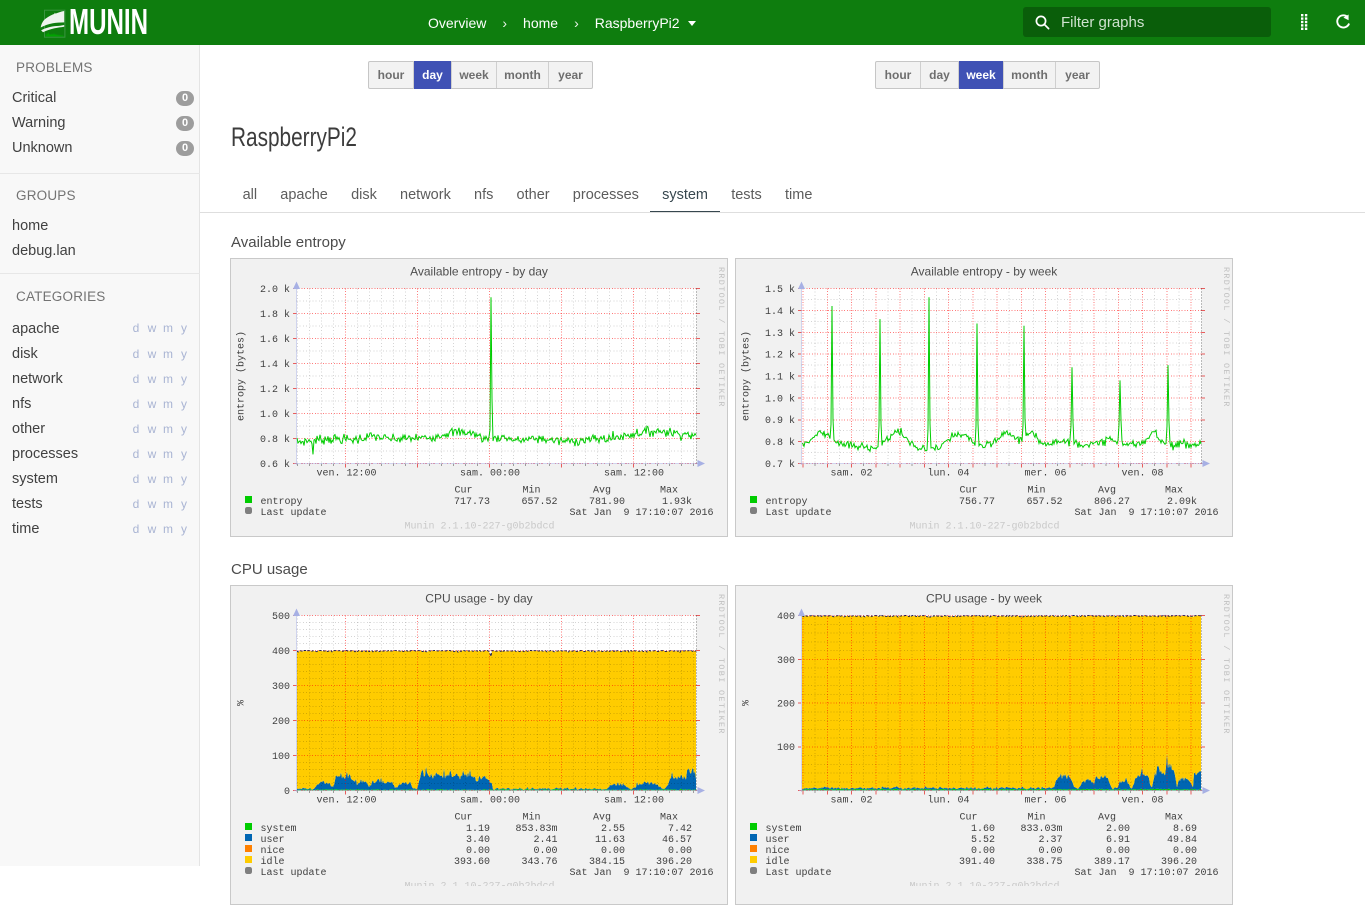 The height and width of the screenshot is (905, 1365). Describe the element at coordinates (851, 474) in the screenshot. I see `svg-text: sam. 02` at that location.